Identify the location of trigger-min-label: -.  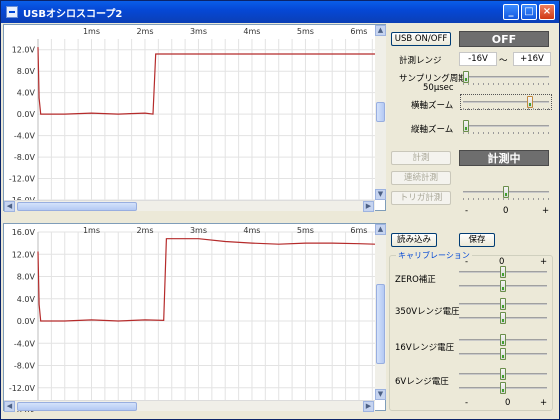
(467, 211).